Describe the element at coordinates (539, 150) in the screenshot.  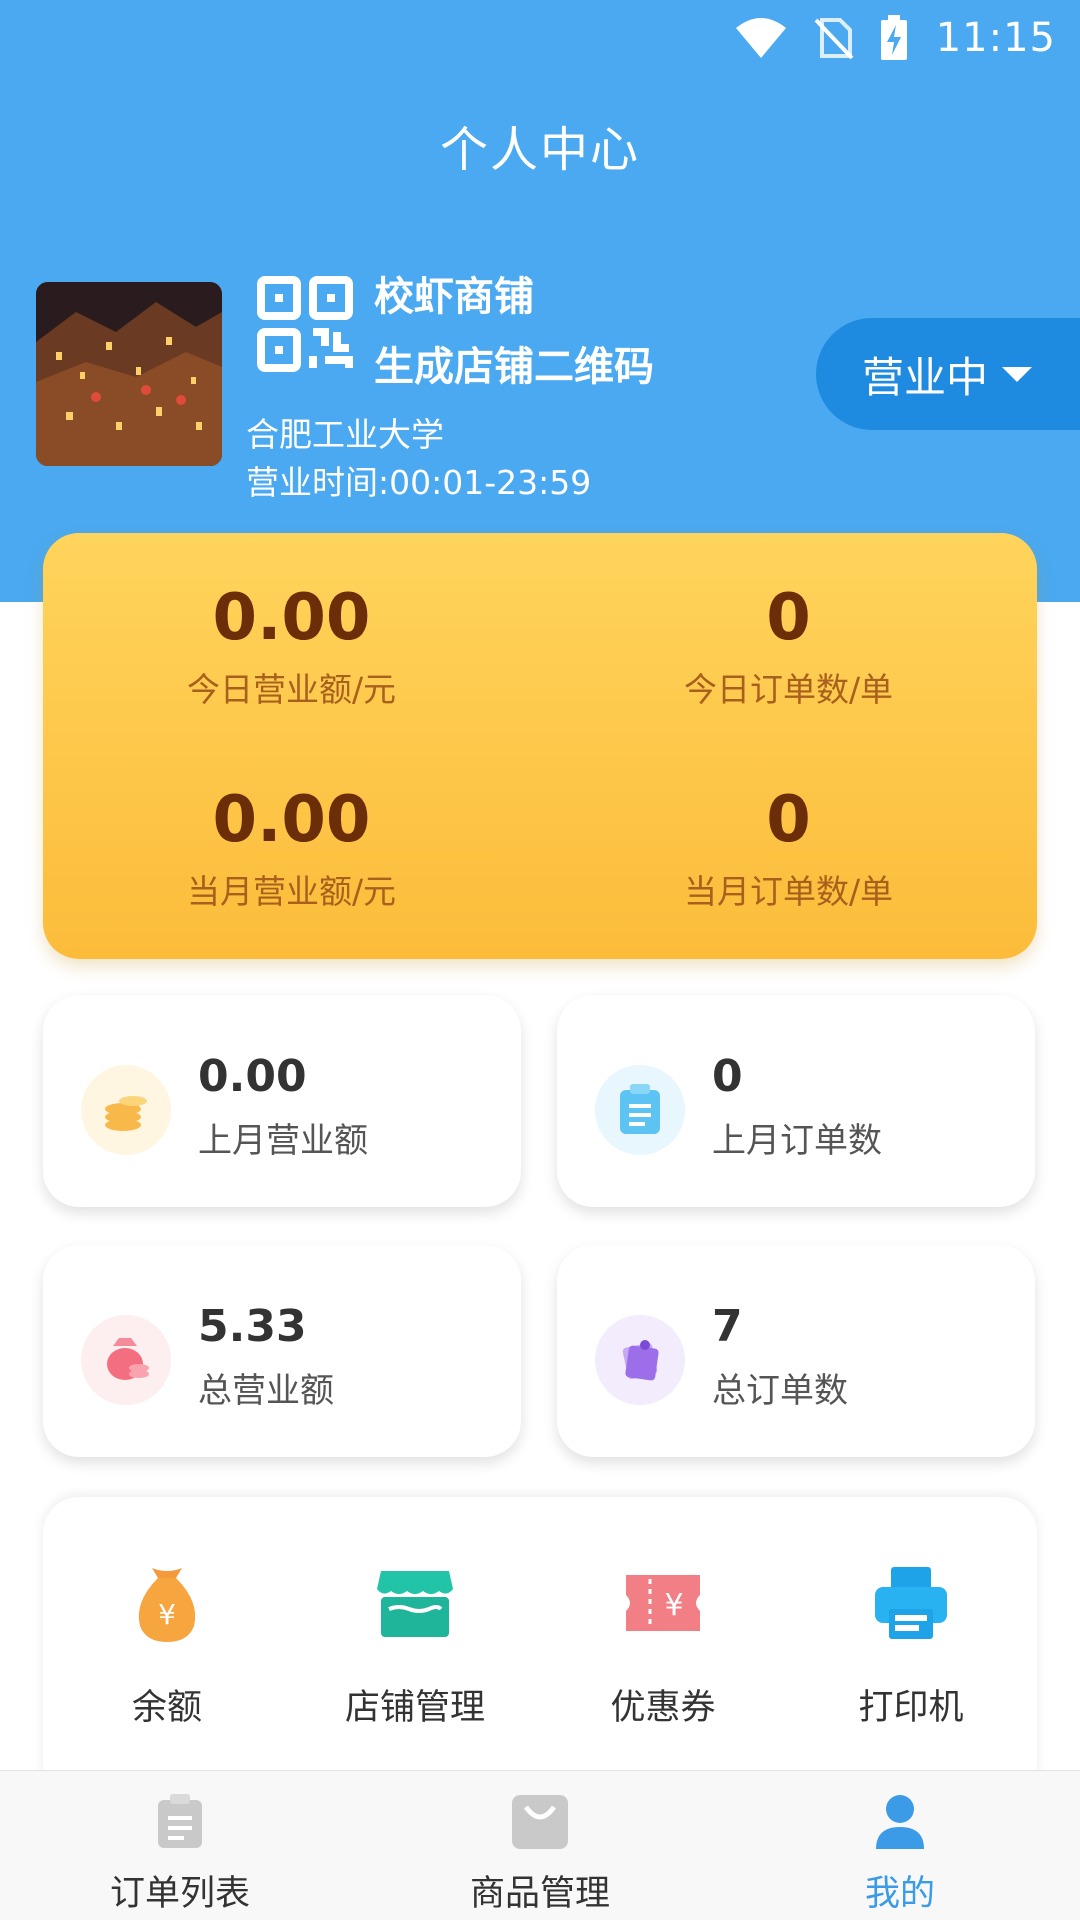
I see `page-title: 个人中心` at that location.